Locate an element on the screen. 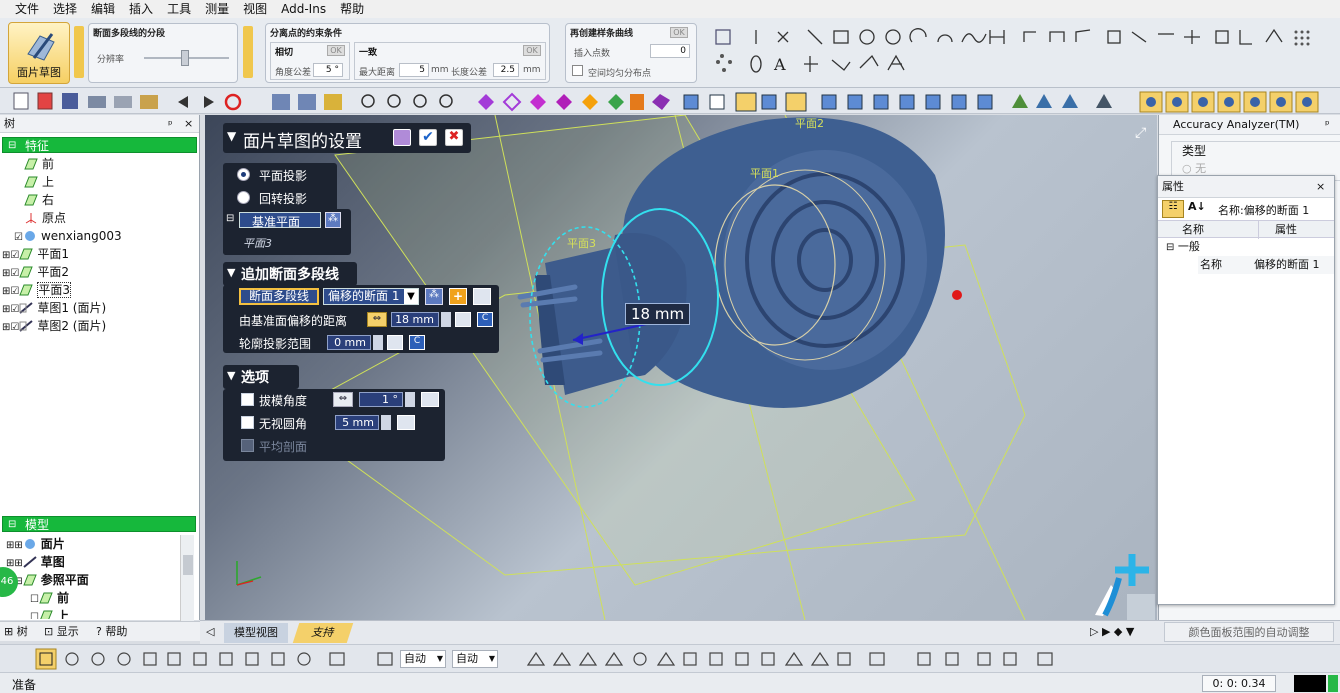 The width and height of the screenshot is (1340, 693). model-header: ⊟ 模型 is located at coordinates (99, 524).